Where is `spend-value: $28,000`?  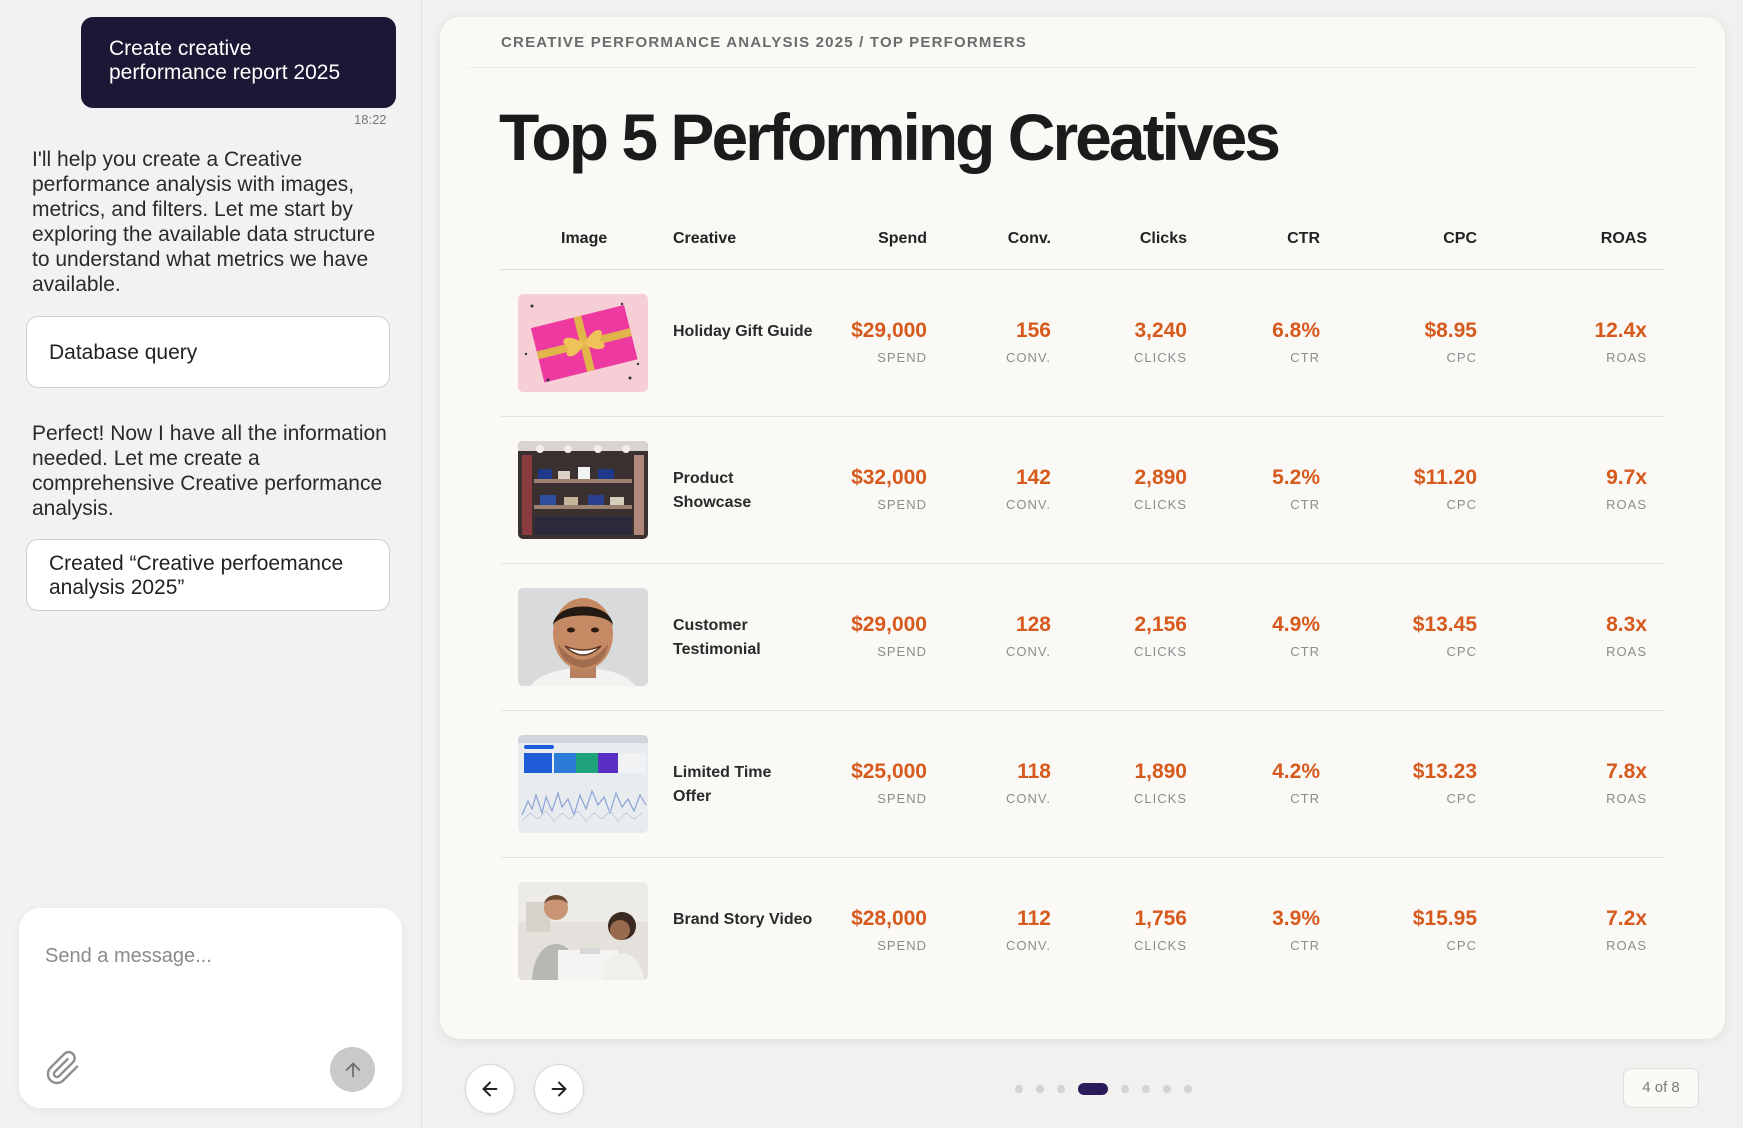
spend-value: $28,000 is located at coordinates (889, 918).